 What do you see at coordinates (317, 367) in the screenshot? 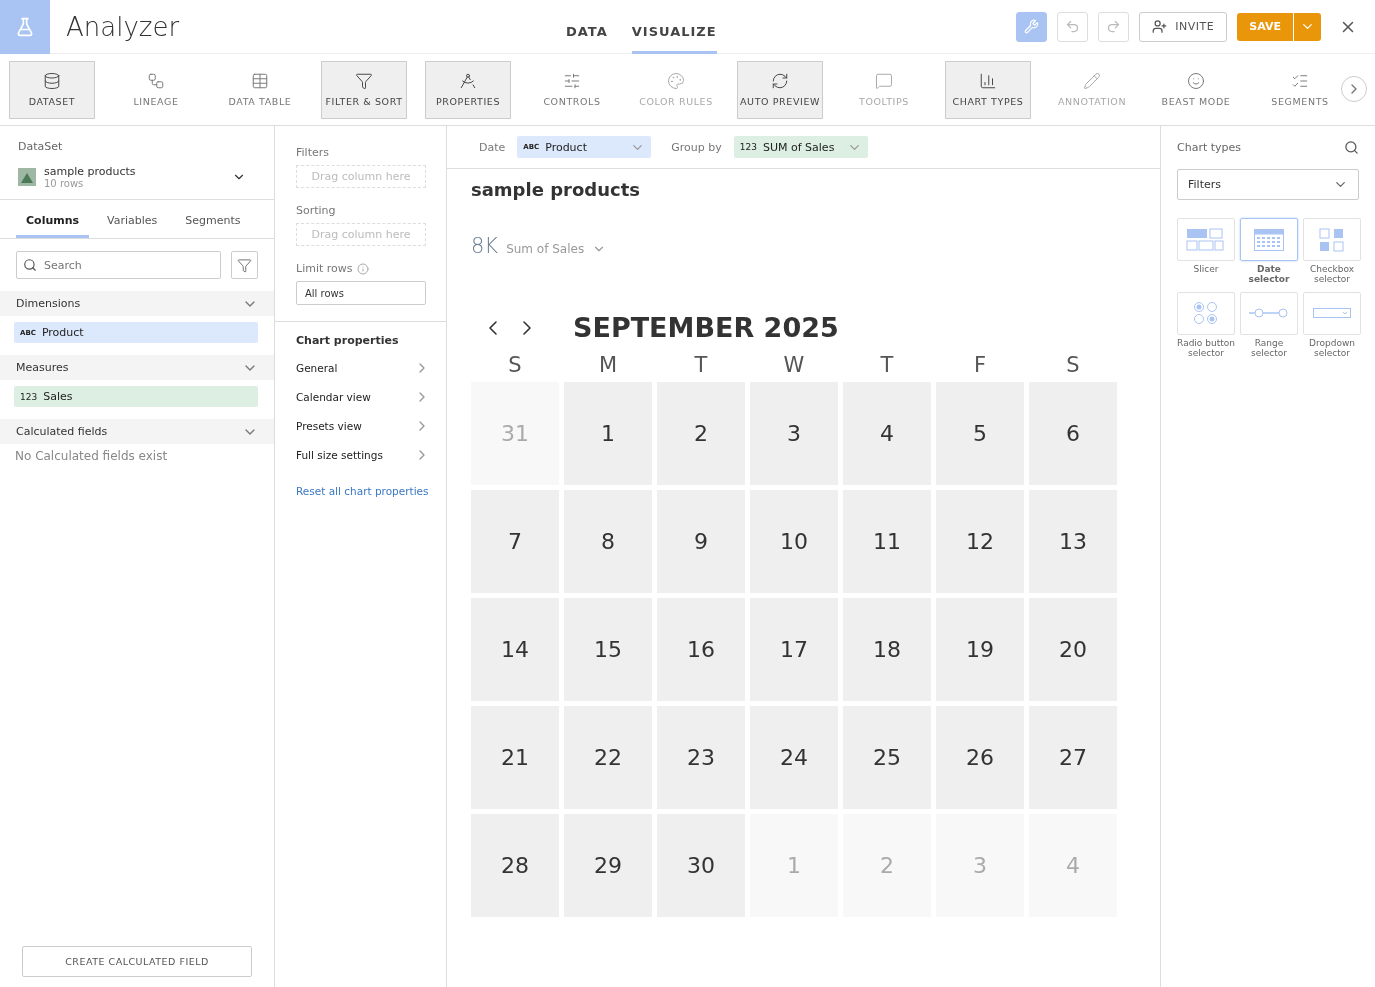
I see `property-item: General` at bounding box center [317, 367].